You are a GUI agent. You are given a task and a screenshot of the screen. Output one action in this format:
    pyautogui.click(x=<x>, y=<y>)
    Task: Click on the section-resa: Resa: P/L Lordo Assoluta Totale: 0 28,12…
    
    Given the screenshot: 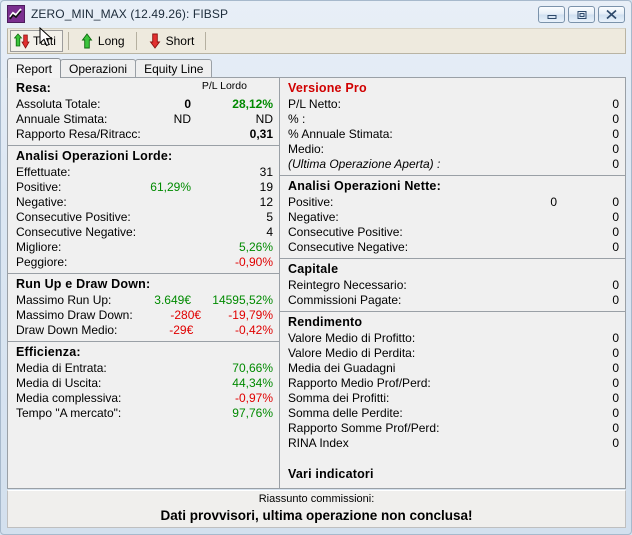 What is the action you would take?
    pyautogui.click(x=143, y=112)
    